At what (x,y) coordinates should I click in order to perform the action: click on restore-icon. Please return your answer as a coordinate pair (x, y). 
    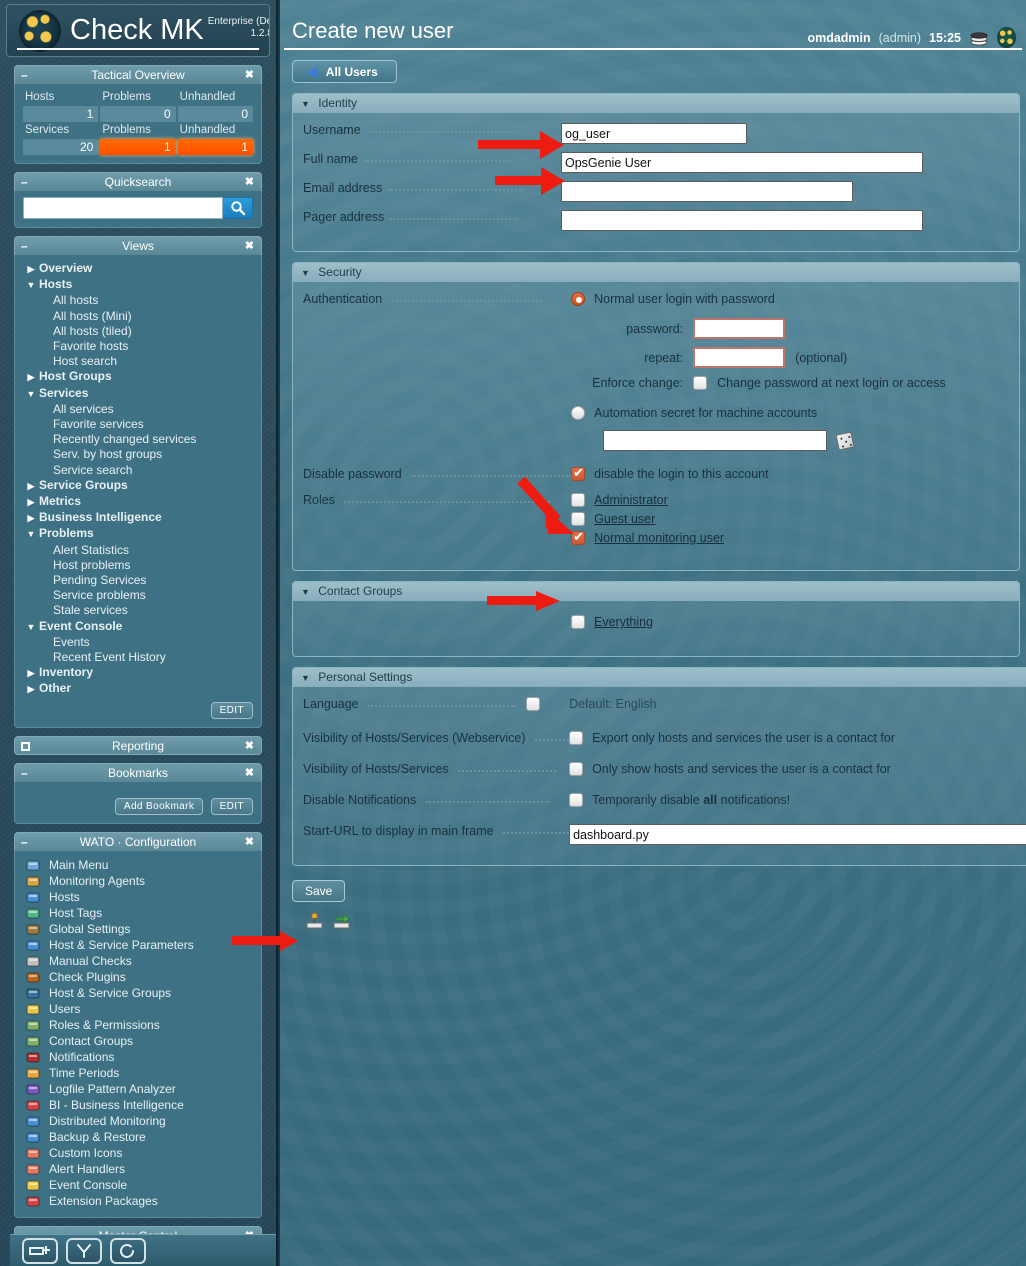
    Looking at the image, I should click on (25, 746).